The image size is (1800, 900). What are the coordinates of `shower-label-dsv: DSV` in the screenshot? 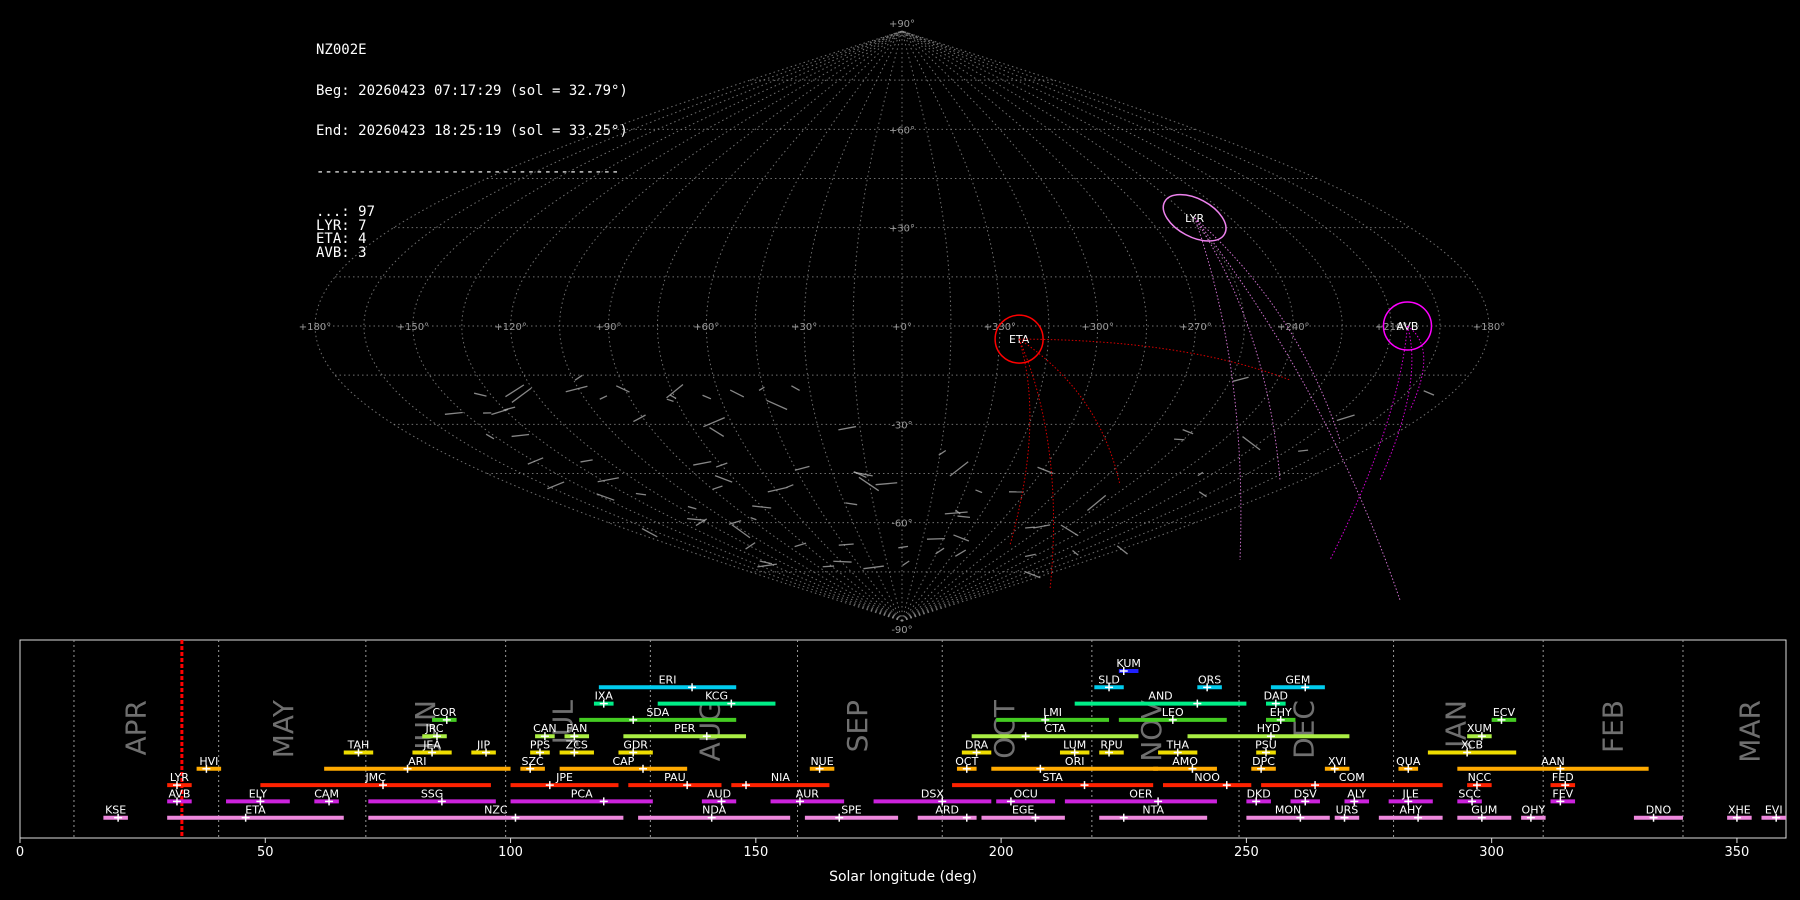 It's located at (1305, 793).